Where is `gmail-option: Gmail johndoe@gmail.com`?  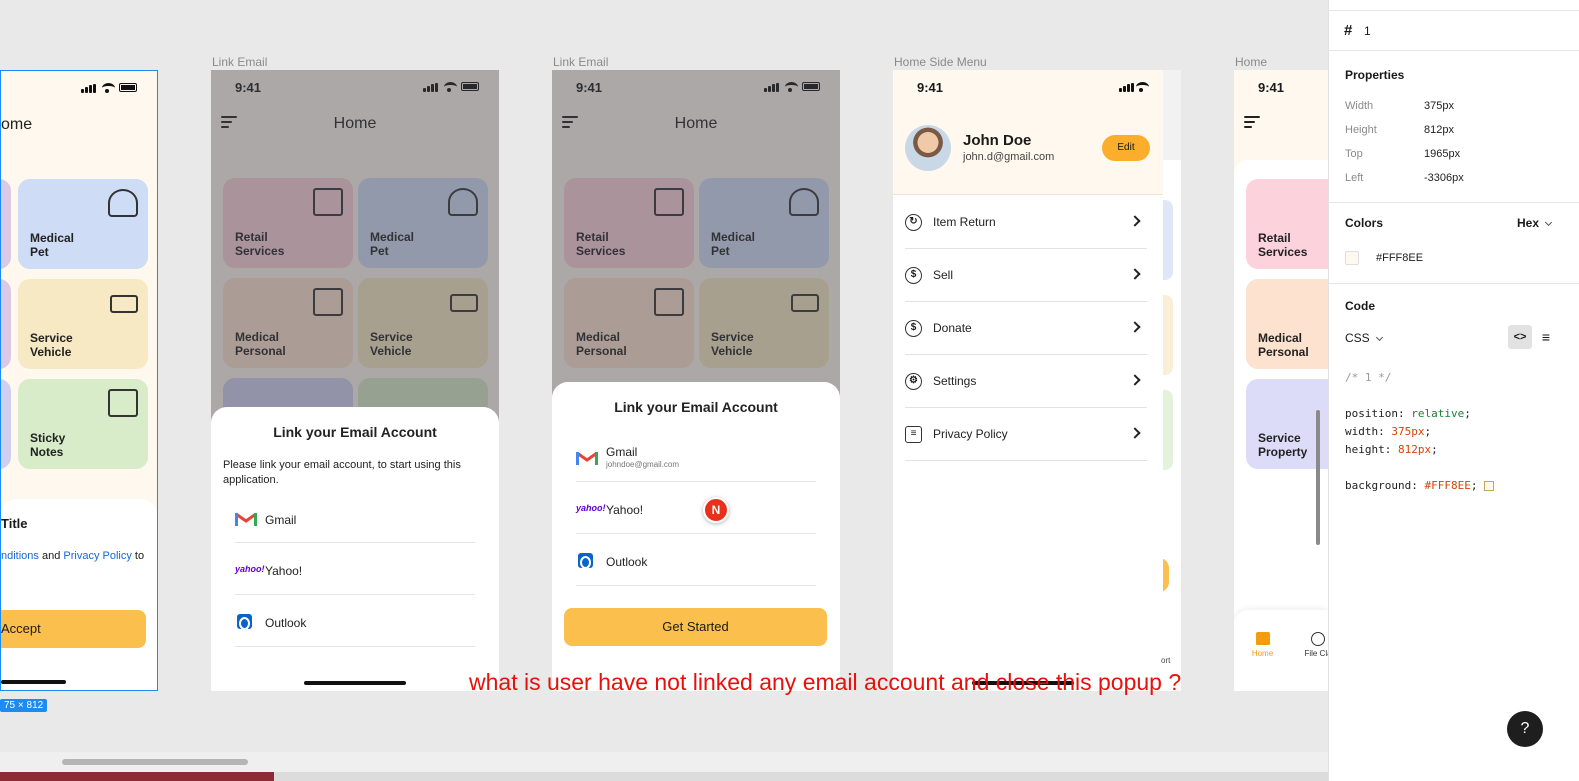 gmail-option: Gmail johndoe@gmail.com is located at coordinates (696, 456).